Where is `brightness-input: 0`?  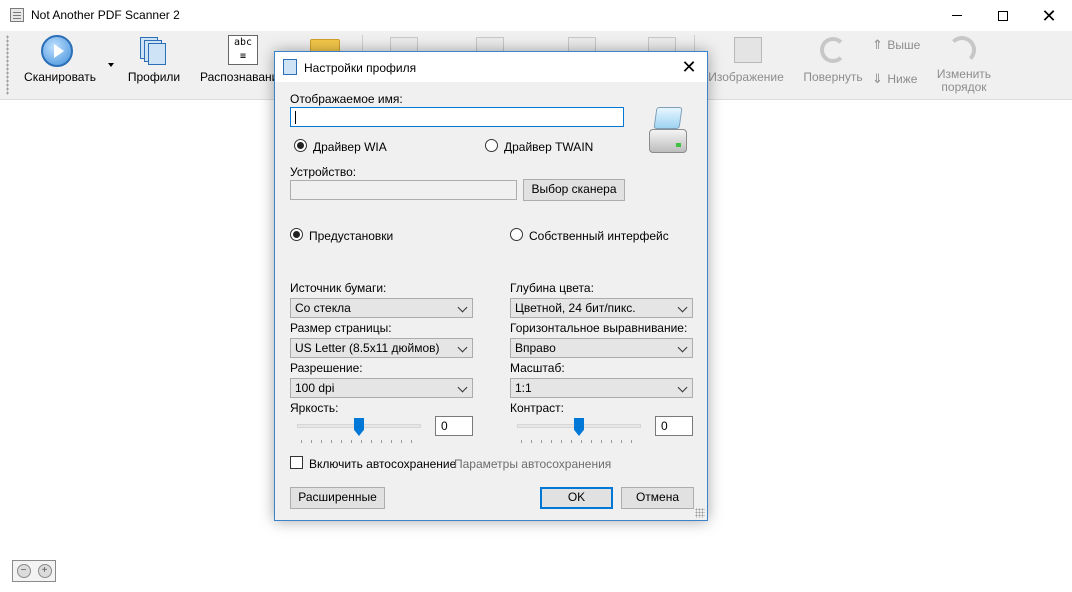 brightness-input: 0 is located at coordinates (454, 426).